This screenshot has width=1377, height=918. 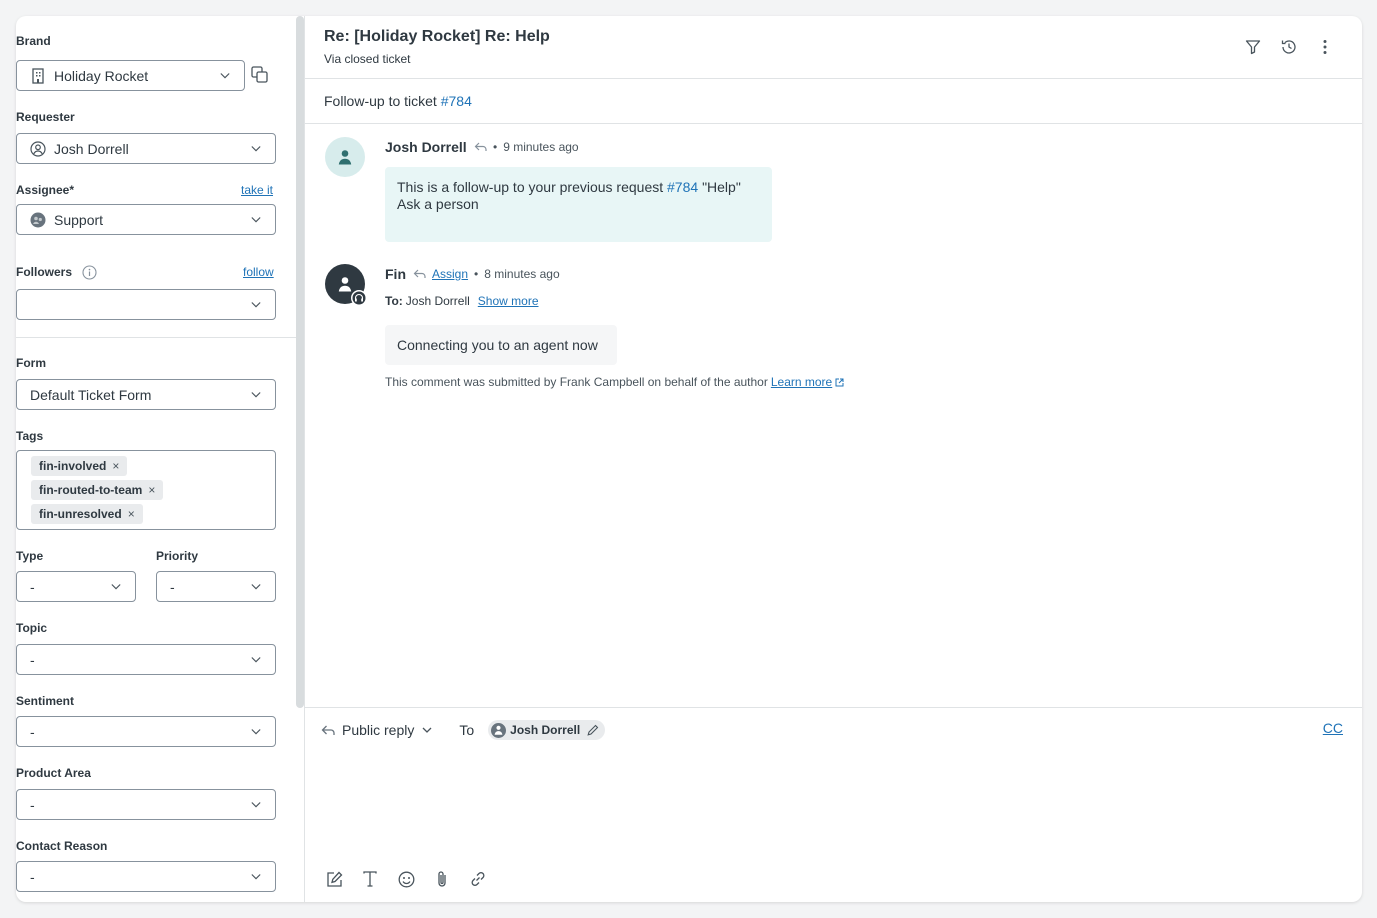 What do you see at coordinates (156, 337) in the screenshot?
I see `section-divider` at bounding box center [156, 337].